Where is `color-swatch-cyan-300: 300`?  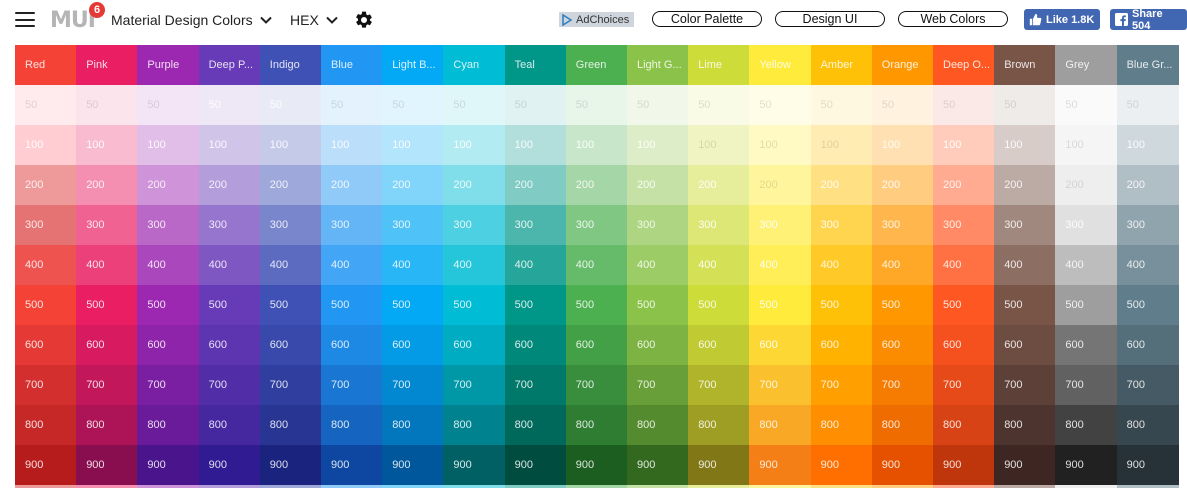
color-swatch-cyan-300: 300 is located at coordinates (474, 225).